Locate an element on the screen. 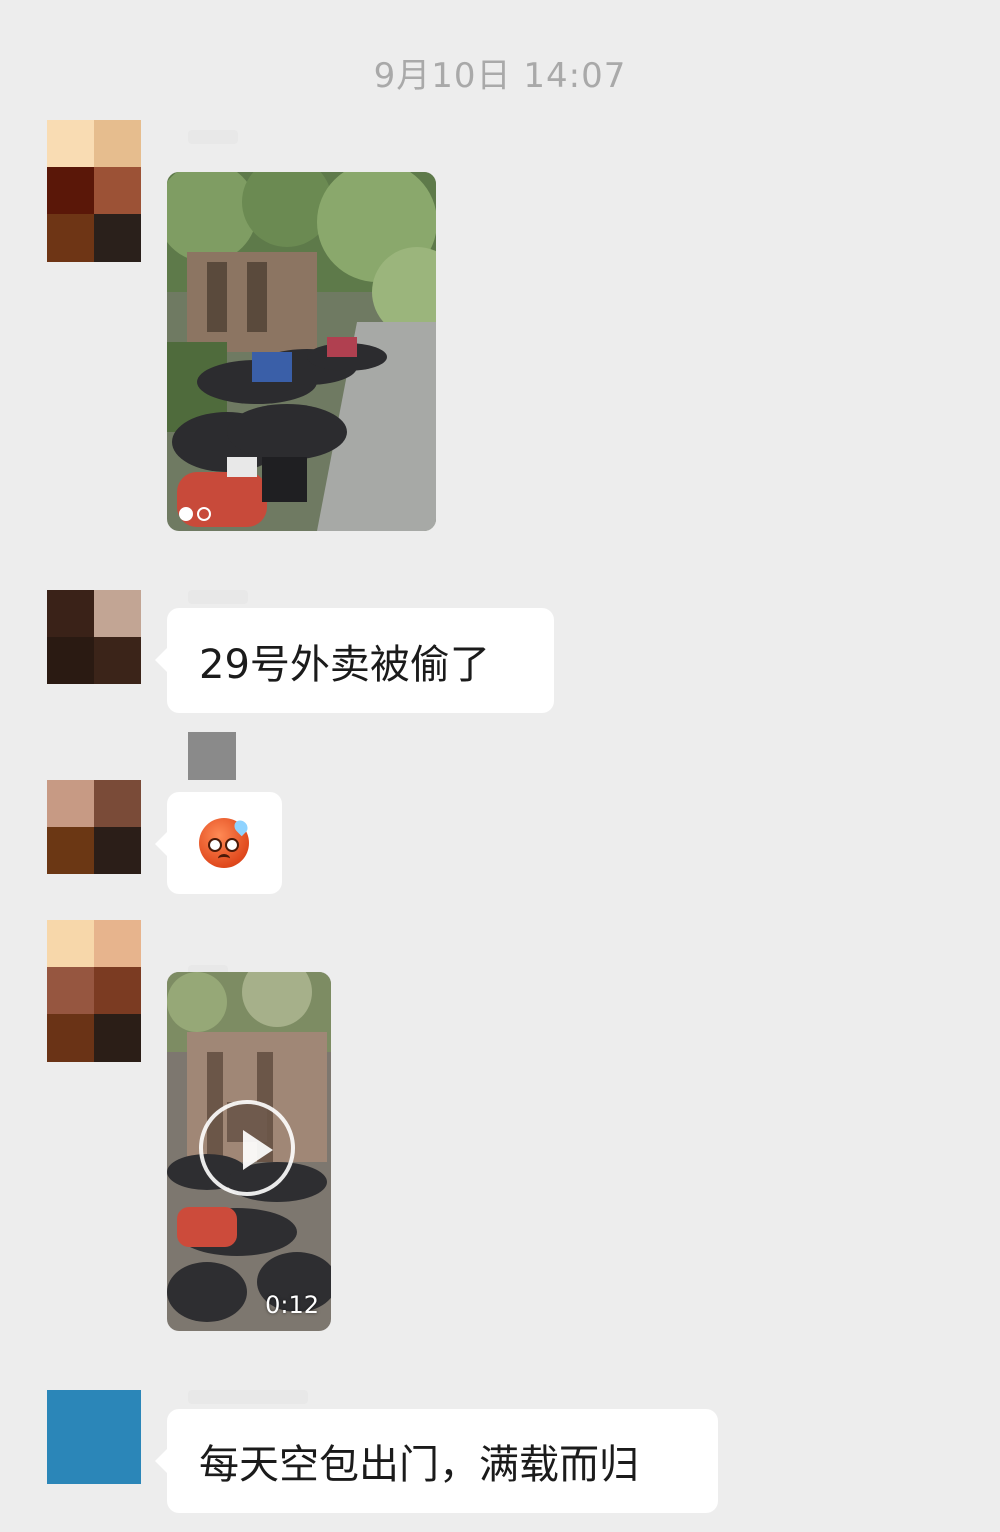 Image resolution: width=1000 pixels, height=1532 pixels. text-message-bubble: 29号外卖被偷了 is located at coordinates (354, 660).